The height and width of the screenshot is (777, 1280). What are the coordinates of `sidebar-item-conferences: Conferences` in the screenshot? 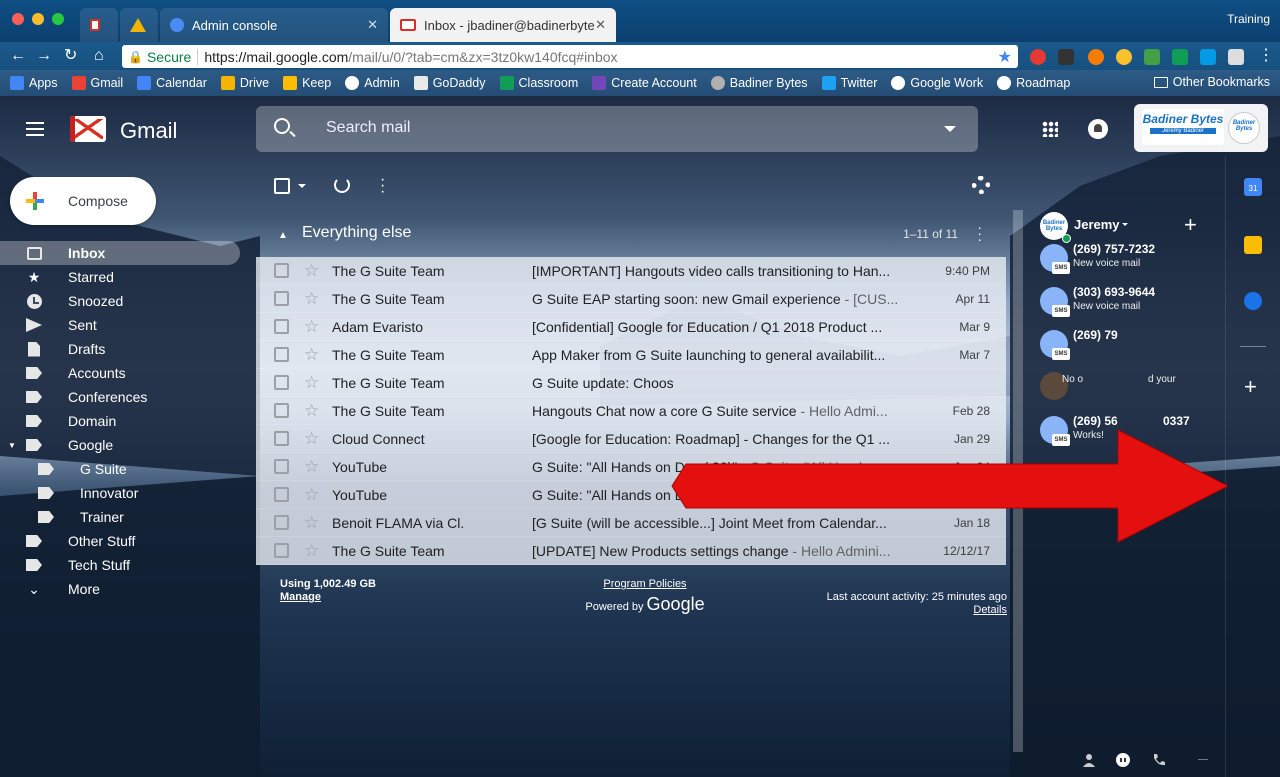 It's located at (120, 397).